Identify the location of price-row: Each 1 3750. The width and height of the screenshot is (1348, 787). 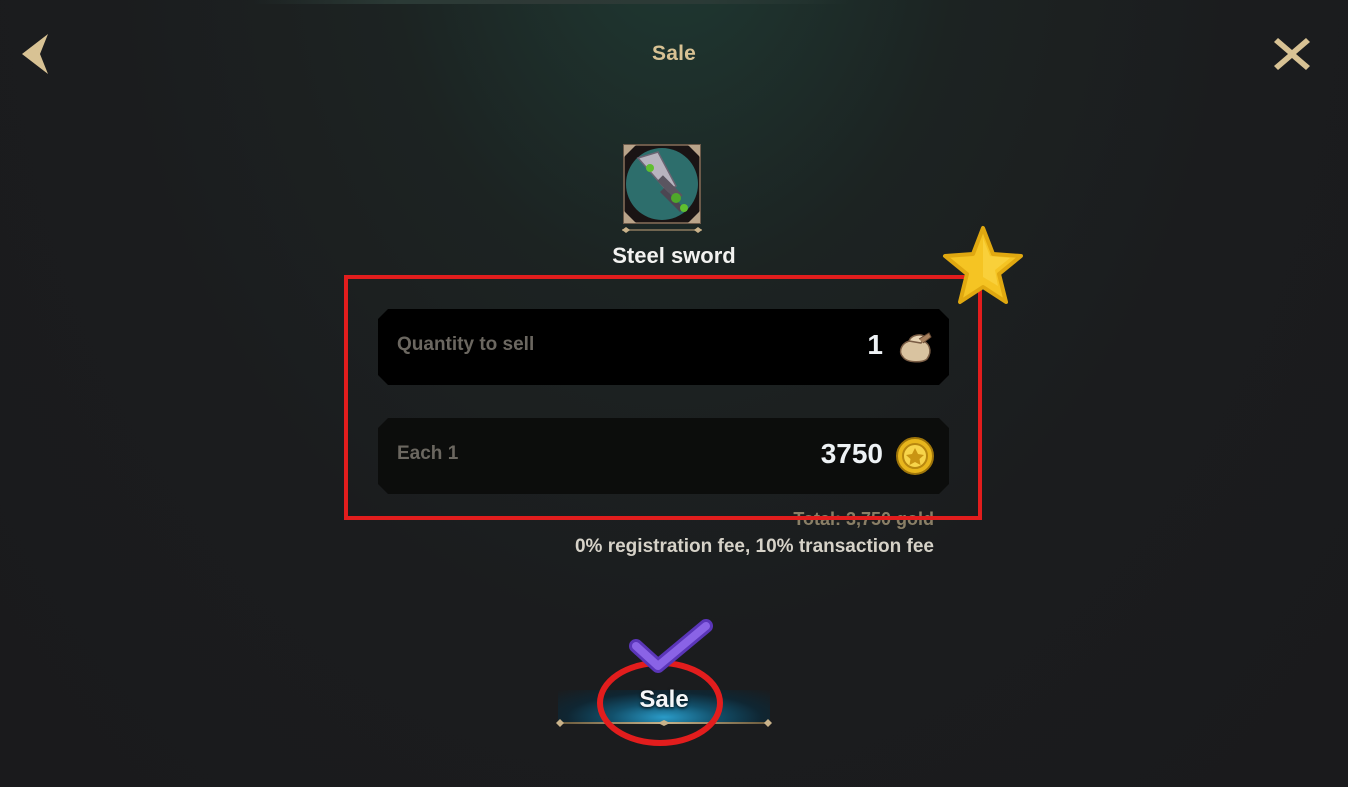
(663, 456).